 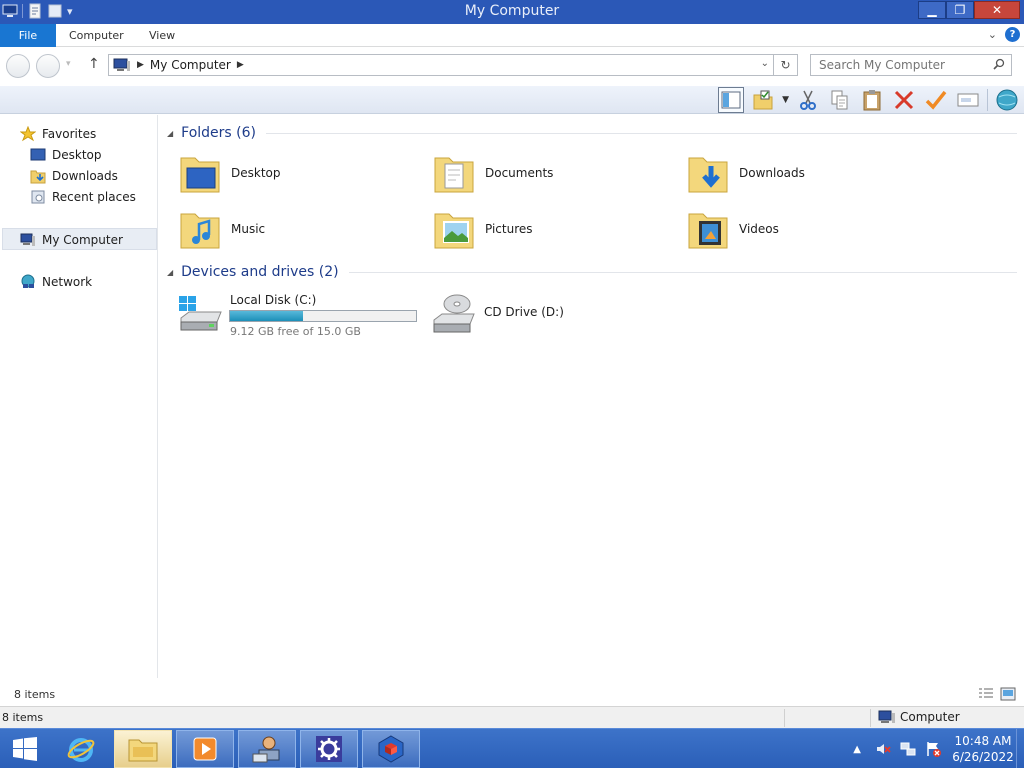 What do you see at coordinates (143, 749) in the screenshot?
I see `taskbar-file-explorer` at bounding box center [143, 749].